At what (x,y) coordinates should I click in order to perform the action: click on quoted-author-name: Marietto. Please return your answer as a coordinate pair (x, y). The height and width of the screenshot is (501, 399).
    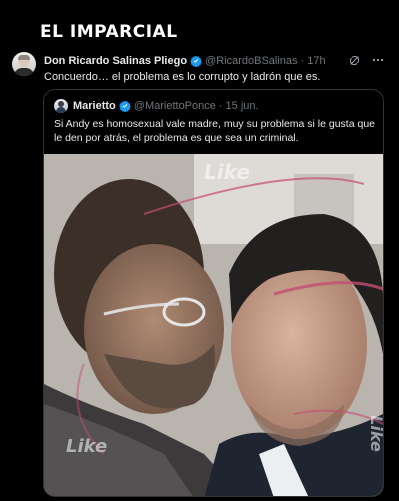
    Looking at the image, I should click on (94, 106).